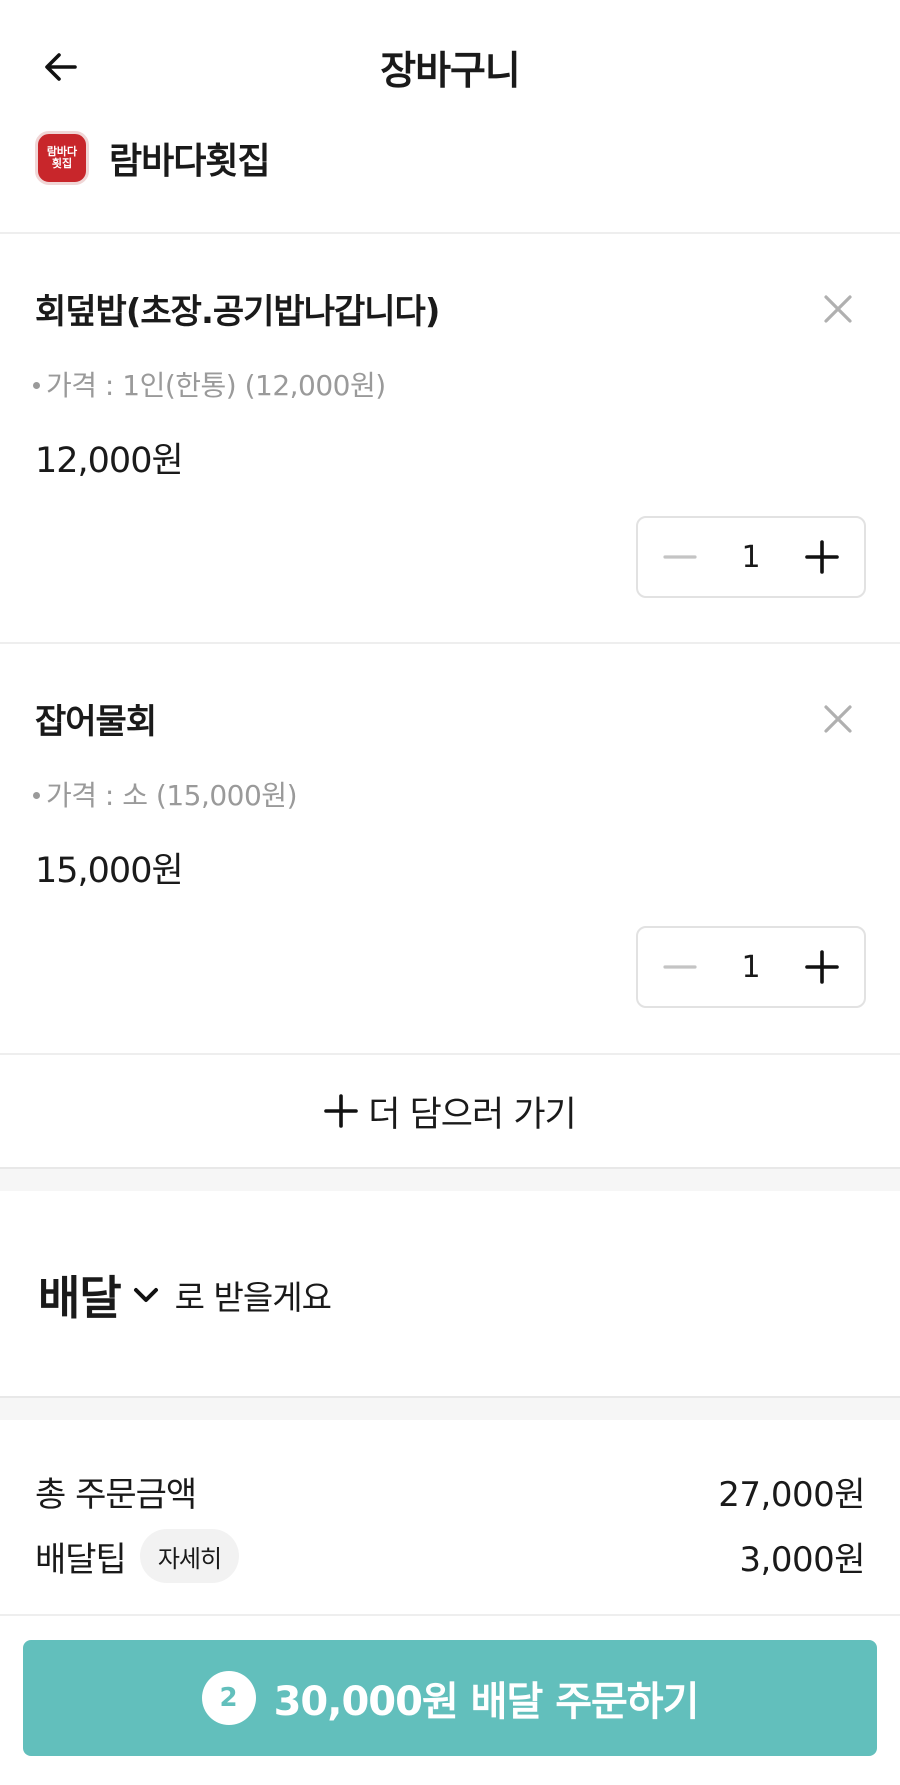 The width and height of the screenshot is (900, 1785). What do you see at coordinates (81, 1559) in the screenshot?
I see `tip-label: 배달팁` at bounding box center [81, 1559].